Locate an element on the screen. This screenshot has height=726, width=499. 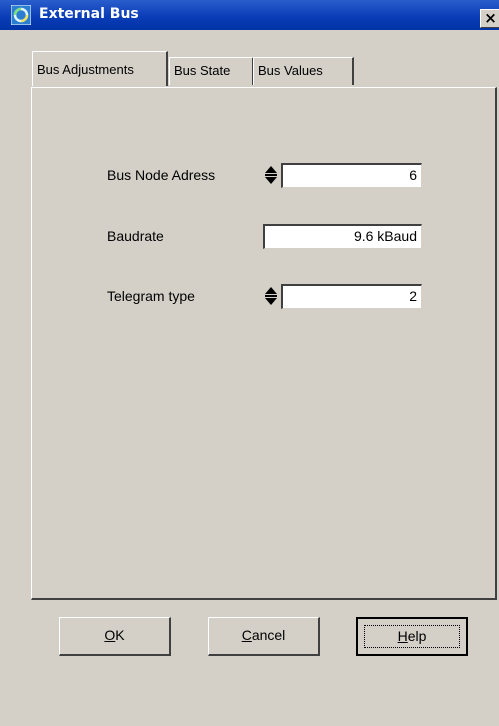
bus-node-address-label: Bus Node Adress is located at coordinates (161, 175).